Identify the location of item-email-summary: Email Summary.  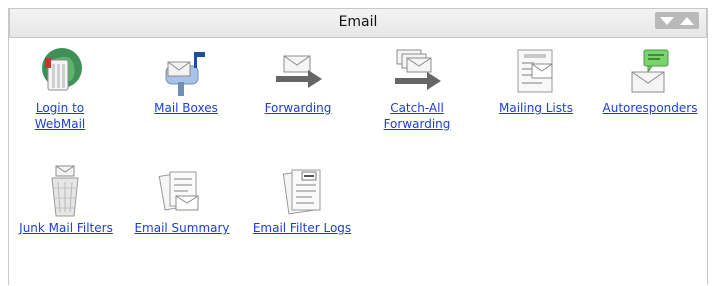
(182, 200).